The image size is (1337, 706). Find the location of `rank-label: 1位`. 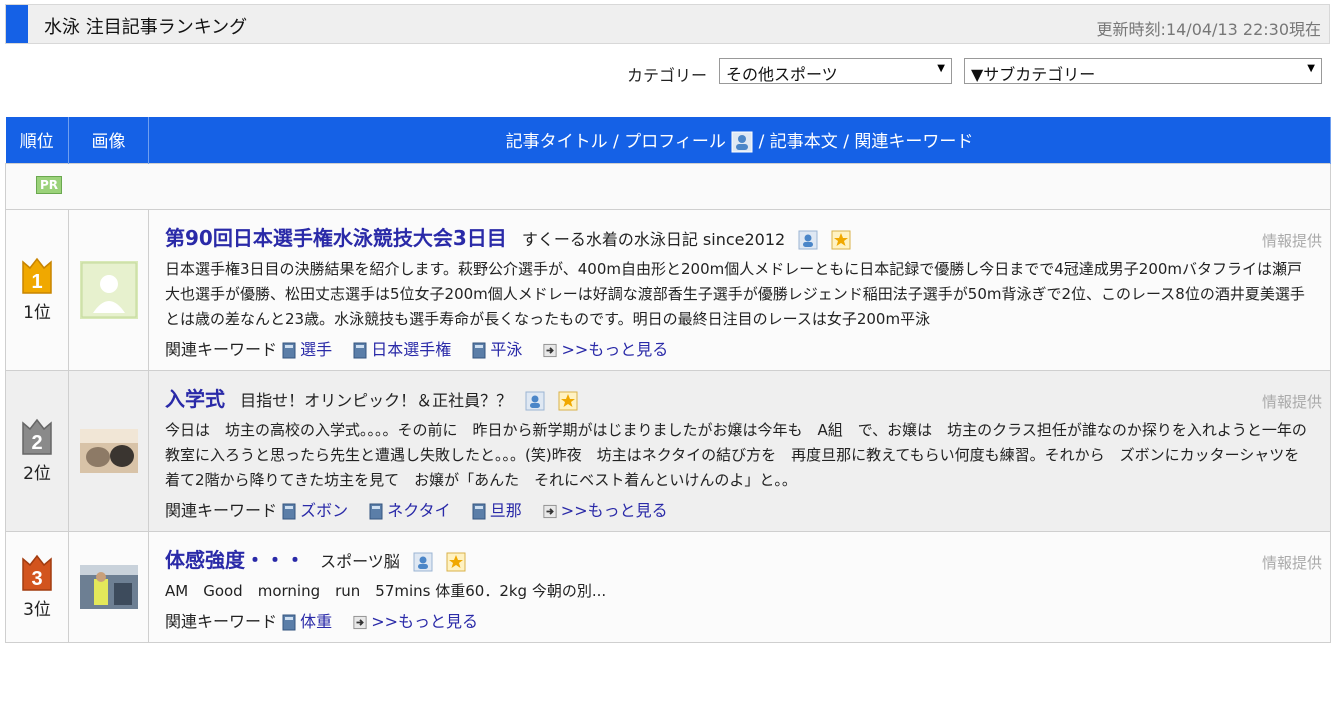

rank-label: 1位 is located at coordinates (37, 313).